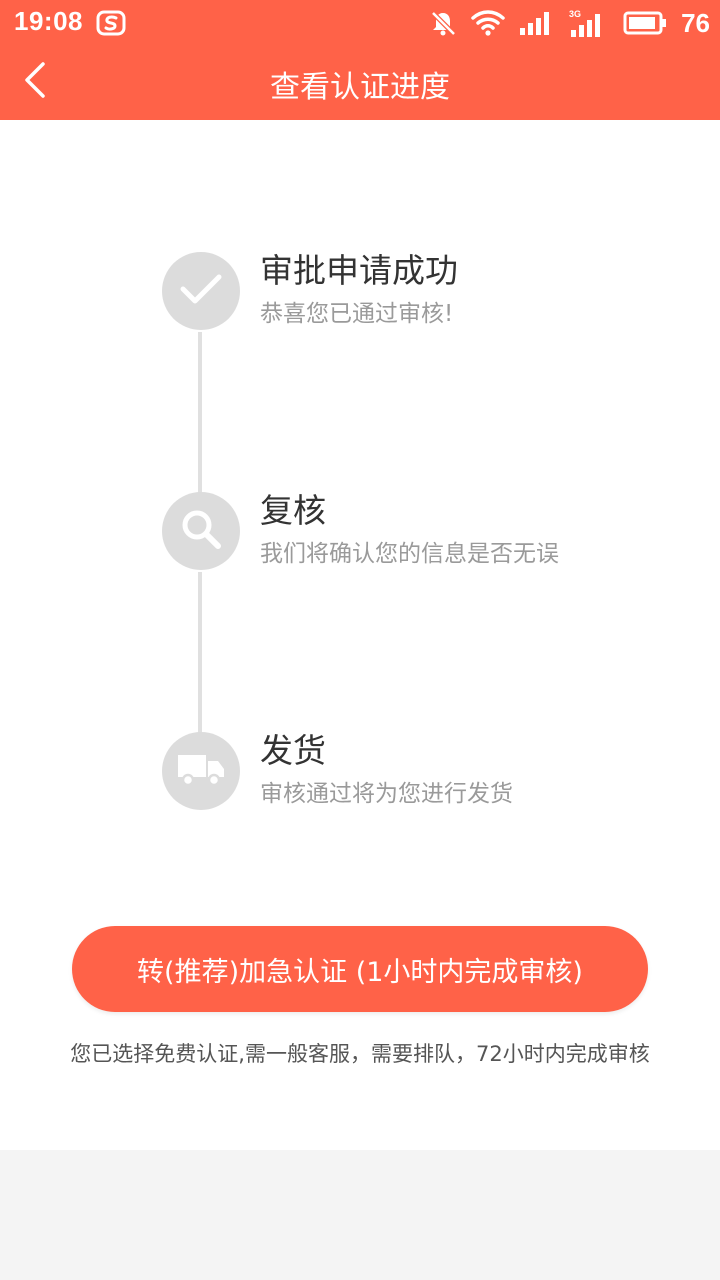  I want to click on bottom-area, so click(360, 1215).